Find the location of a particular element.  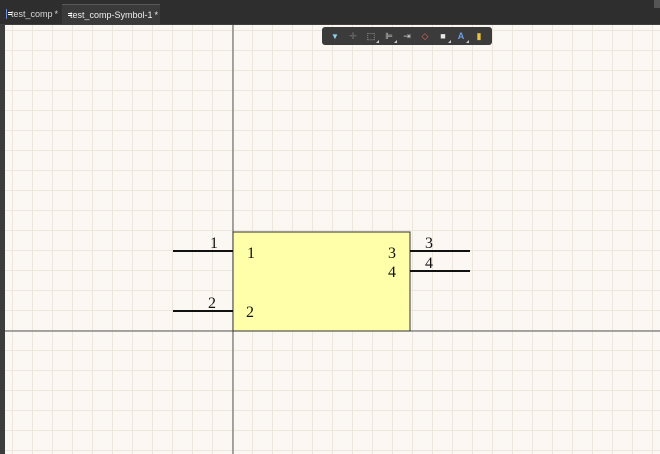

component-button: ▮ is located at coordinates (479, 36).